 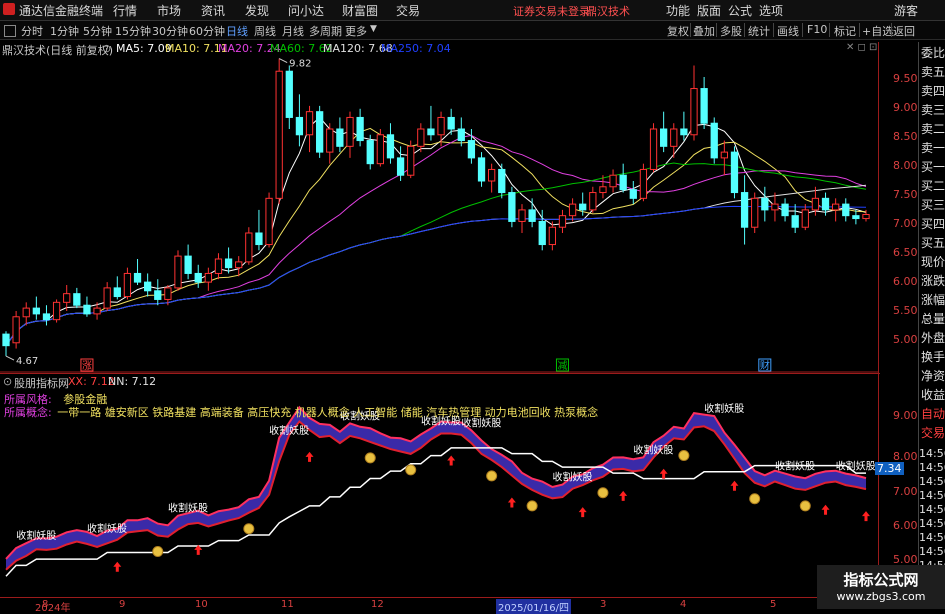 I want to click on watermark-url: www.zbgs3.com, so click(x=881, y=596).